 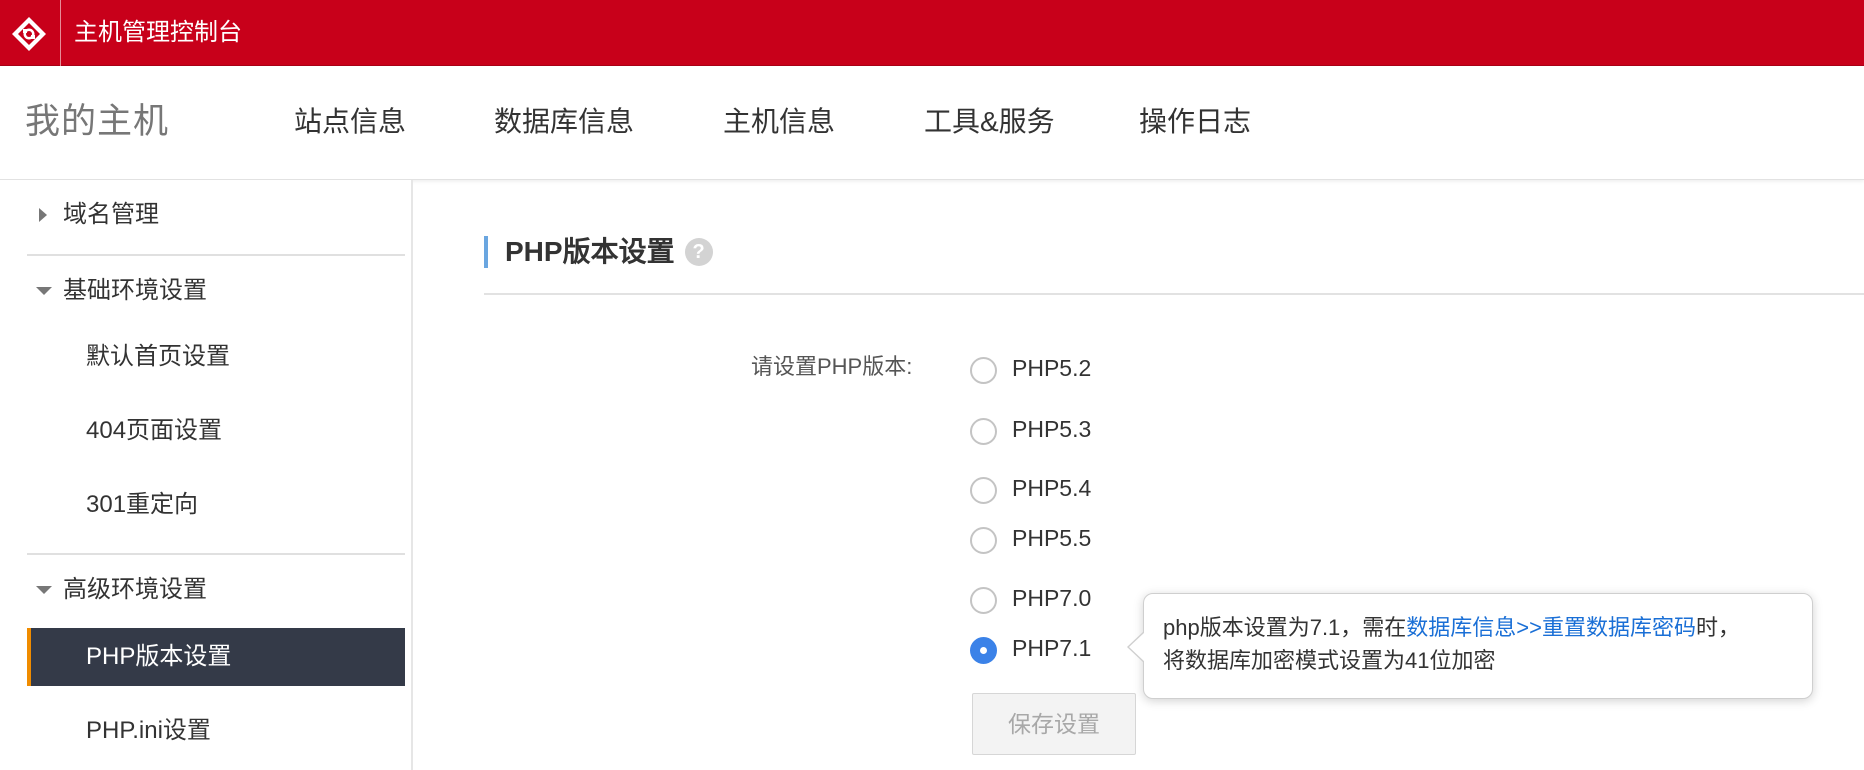 What do you see at coordinates (698, 251) in the screenshot?
I see `question-icon: ?` at bounding box center [698, 251].